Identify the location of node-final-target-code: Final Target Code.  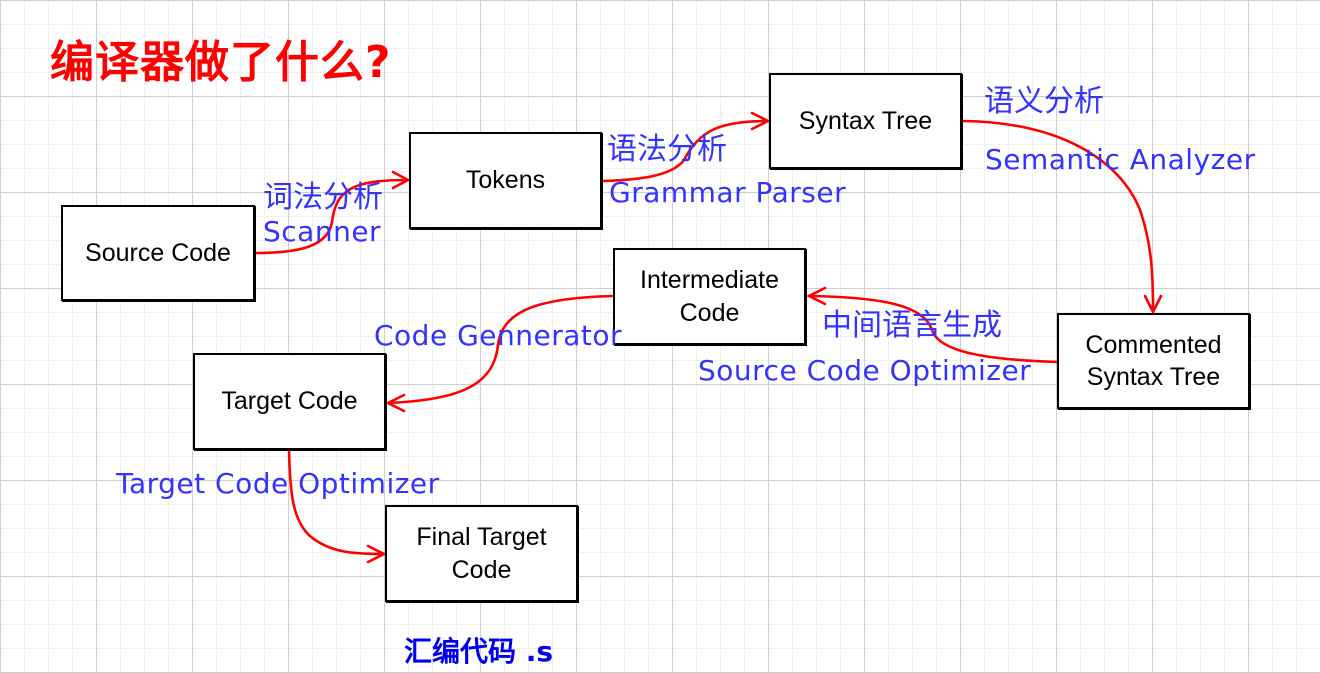
(481, 553).